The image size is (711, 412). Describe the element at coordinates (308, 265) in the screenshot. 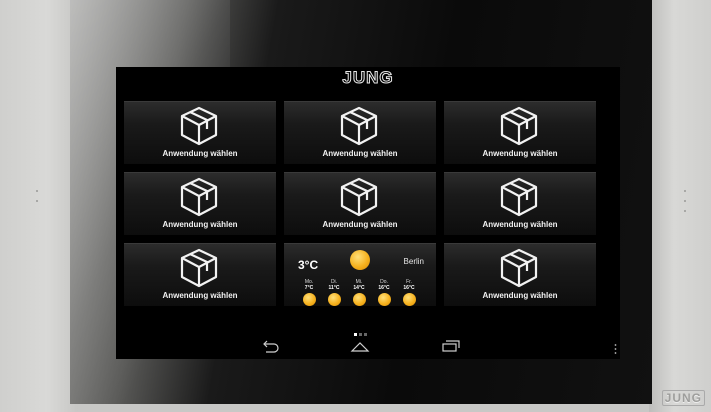

I see `weather-current-temp: 3°C` at that location.